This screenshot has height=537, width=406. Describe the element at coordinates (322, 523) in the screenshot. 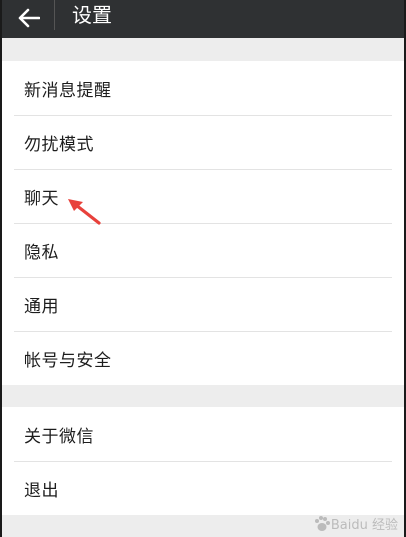

I see `paw-logo-icon` at that location.